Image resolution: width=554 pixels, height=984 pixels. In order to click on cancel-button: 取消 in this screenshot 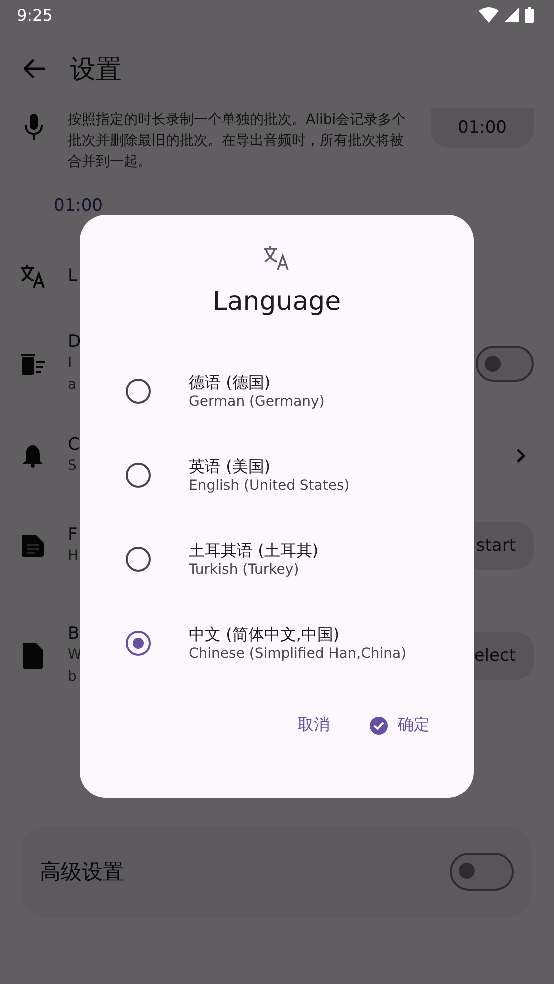, I will do `click(314, 725)`.